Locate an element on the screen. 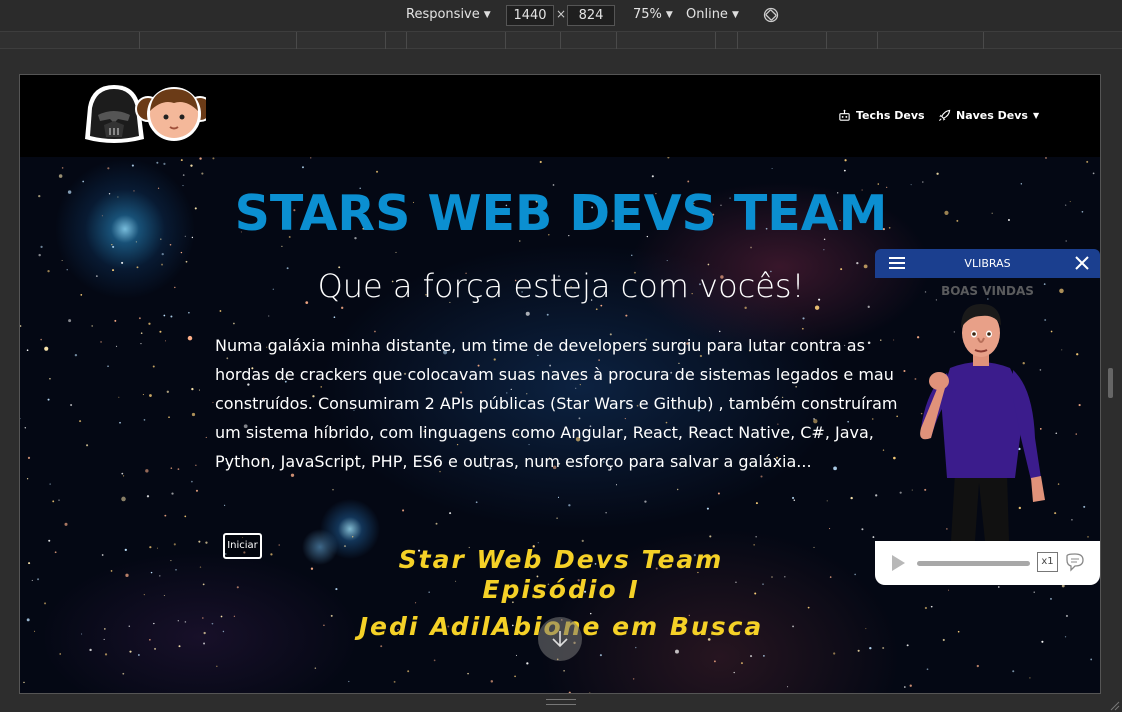 Image resolution: width=1122 pixels, height=712 pixels. throttle-select-label: Online is located at coordinates (707, 14).